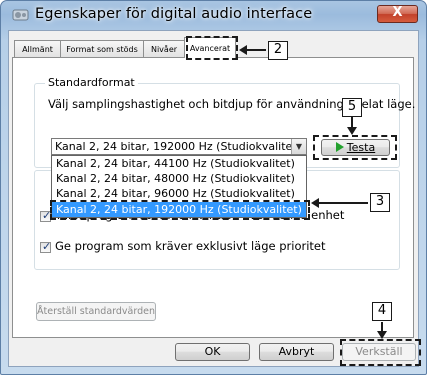 This screenshot has height=375, width=427. Describe the element at coordinates (212, 48) in the screenshot. I see `callout-highlight-advanced-tab` at that location.